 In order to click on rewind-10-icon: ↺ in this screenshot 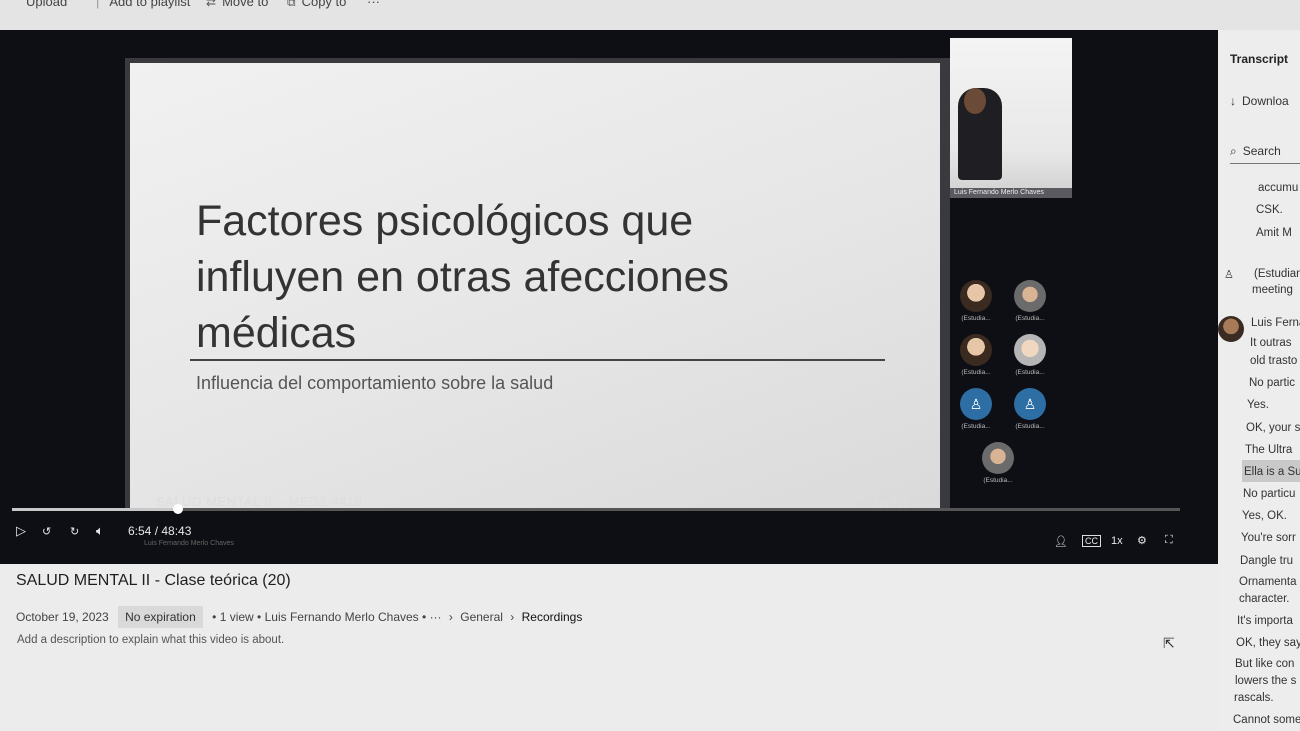, I will do `click(46, 531)`.